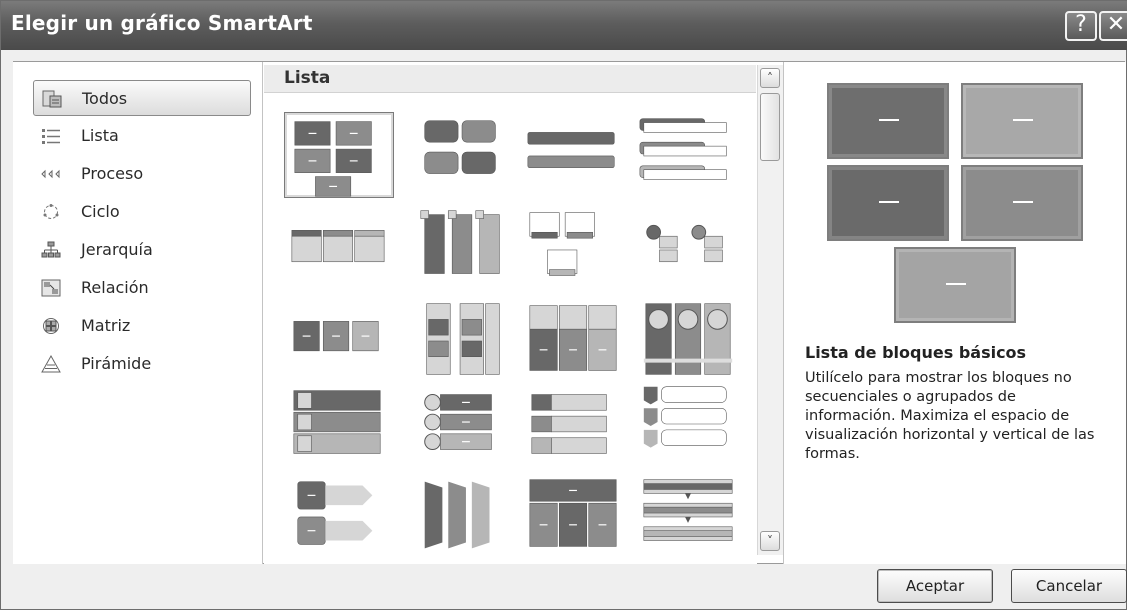 The image size is (1127, 610). I want to click on relationship-icon, so click(51, 288).